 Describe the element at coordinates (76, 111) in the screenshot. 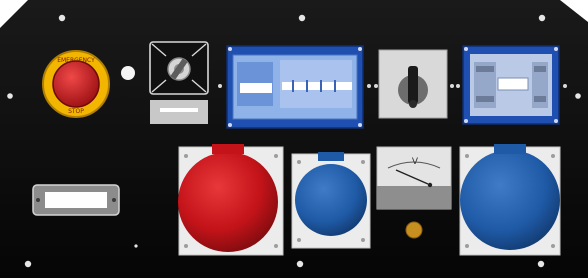

I see `estop-label-bottom: STOP` at that location.